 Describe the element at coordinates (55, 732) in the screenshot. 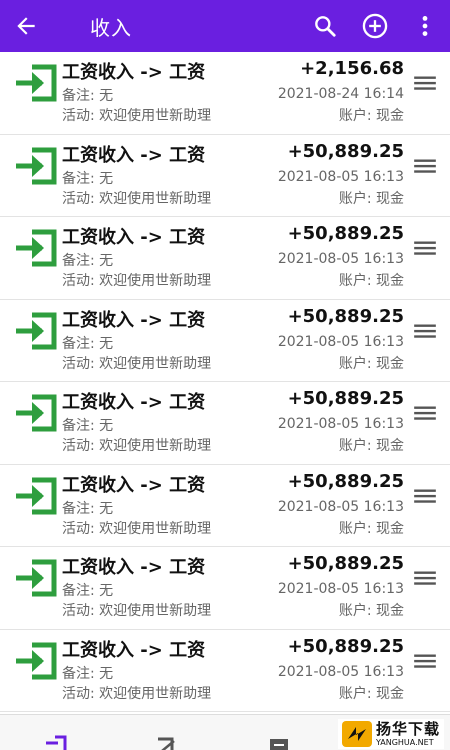

I see `nav-income-button` at that location.